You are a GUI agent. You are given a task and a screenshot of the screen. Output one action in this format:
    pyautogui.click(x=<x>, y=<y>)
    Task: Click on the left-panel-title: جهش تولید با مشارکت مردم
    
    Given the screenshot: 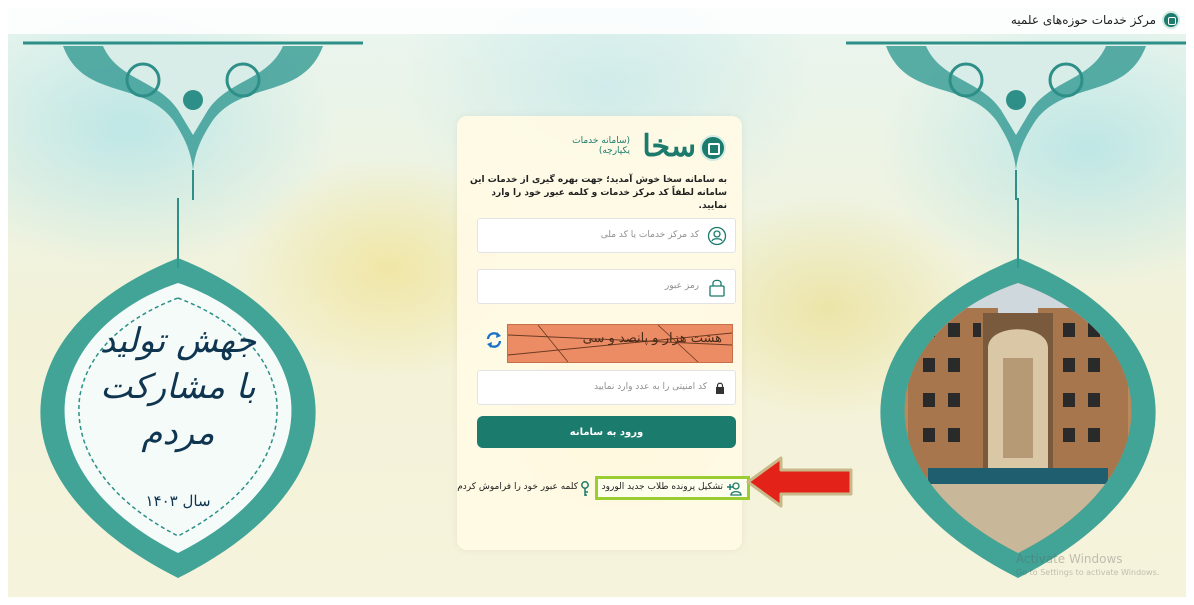 What is the action you would take?
    pyautogui.click(x=178, y=387)
    